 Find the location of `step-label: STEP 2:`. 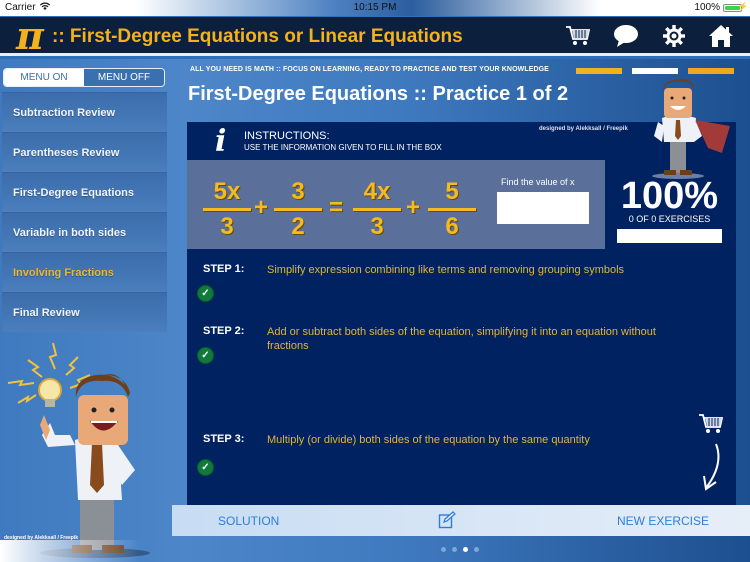

step-label: STEP 2: is located at coordinates (224, 331).